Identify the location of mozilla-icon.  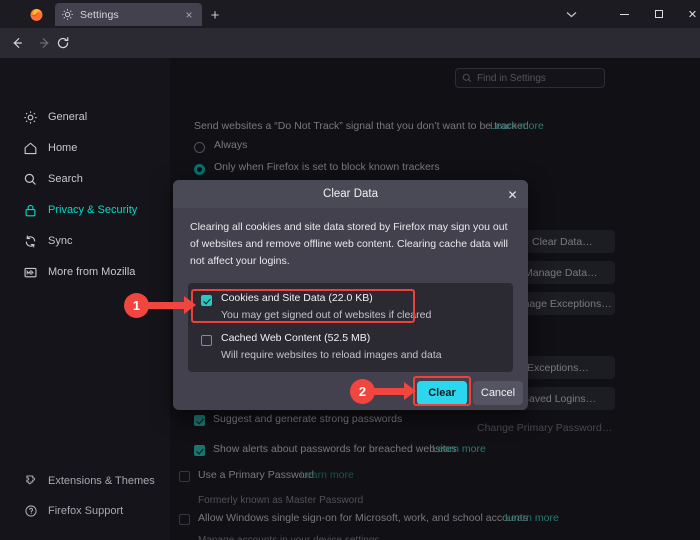
(30, 272).